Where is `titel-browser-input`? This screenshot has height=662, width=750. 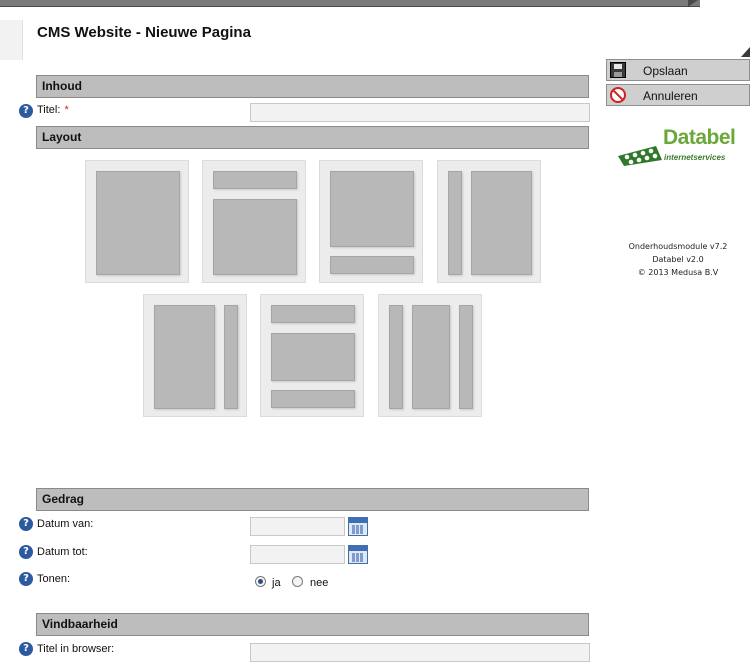 titel-browser-input is located at coordinates (420, 652).